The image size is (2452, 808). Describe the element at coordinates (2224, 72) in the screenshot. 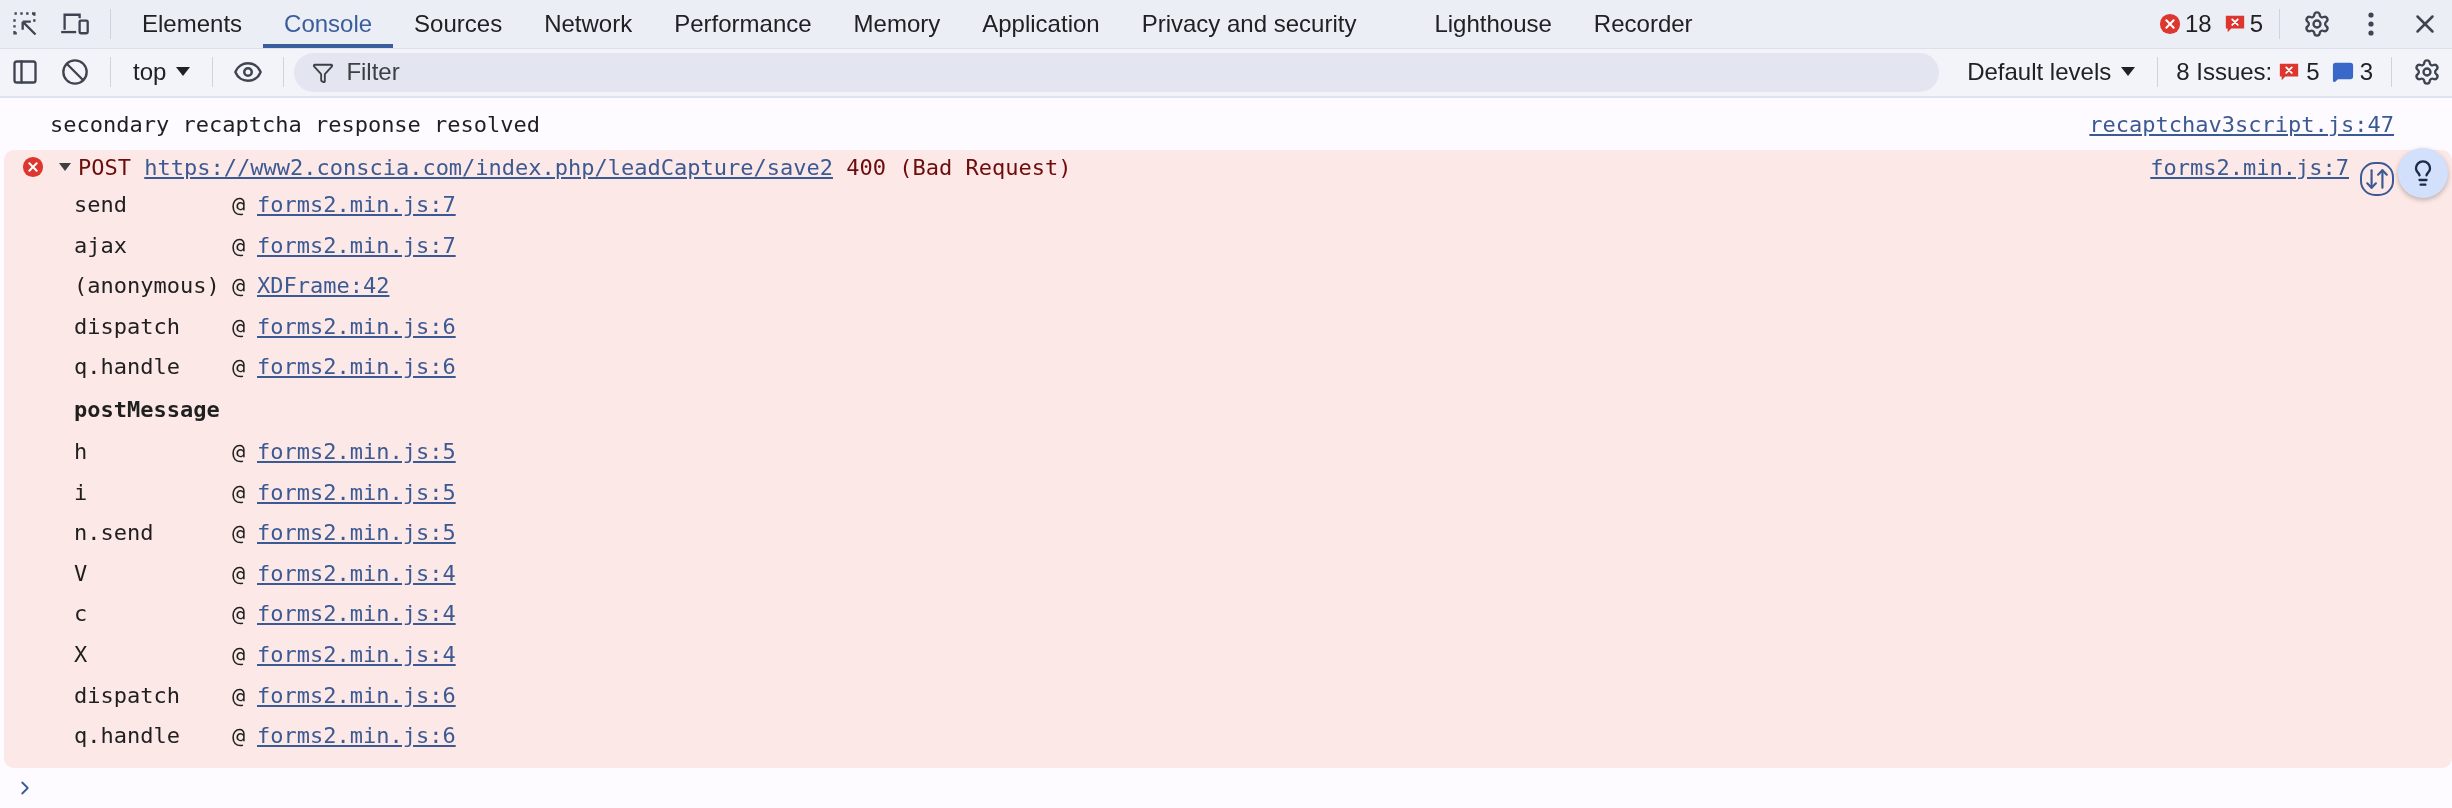

I see `issues-label: 8 Issues:` at that location.